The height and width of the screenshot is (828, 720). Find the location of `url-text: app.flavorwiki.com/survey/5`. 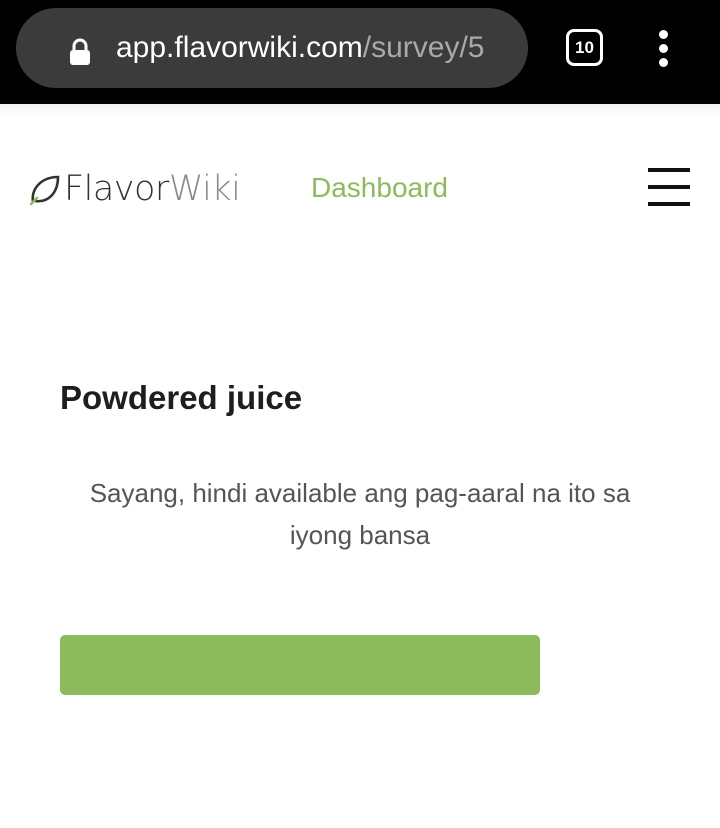

url-text: app.flavorwiki.com/survey/5 is located at coordinates (321, 48).